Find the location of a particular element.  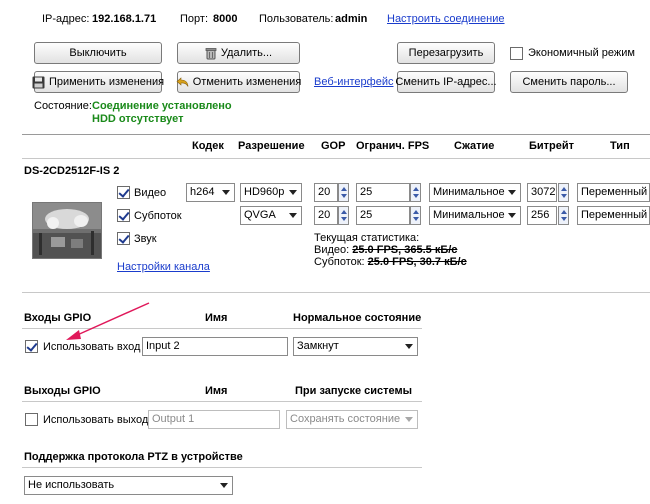

video-type-value: Переменный is located at coordinates (614, 192).